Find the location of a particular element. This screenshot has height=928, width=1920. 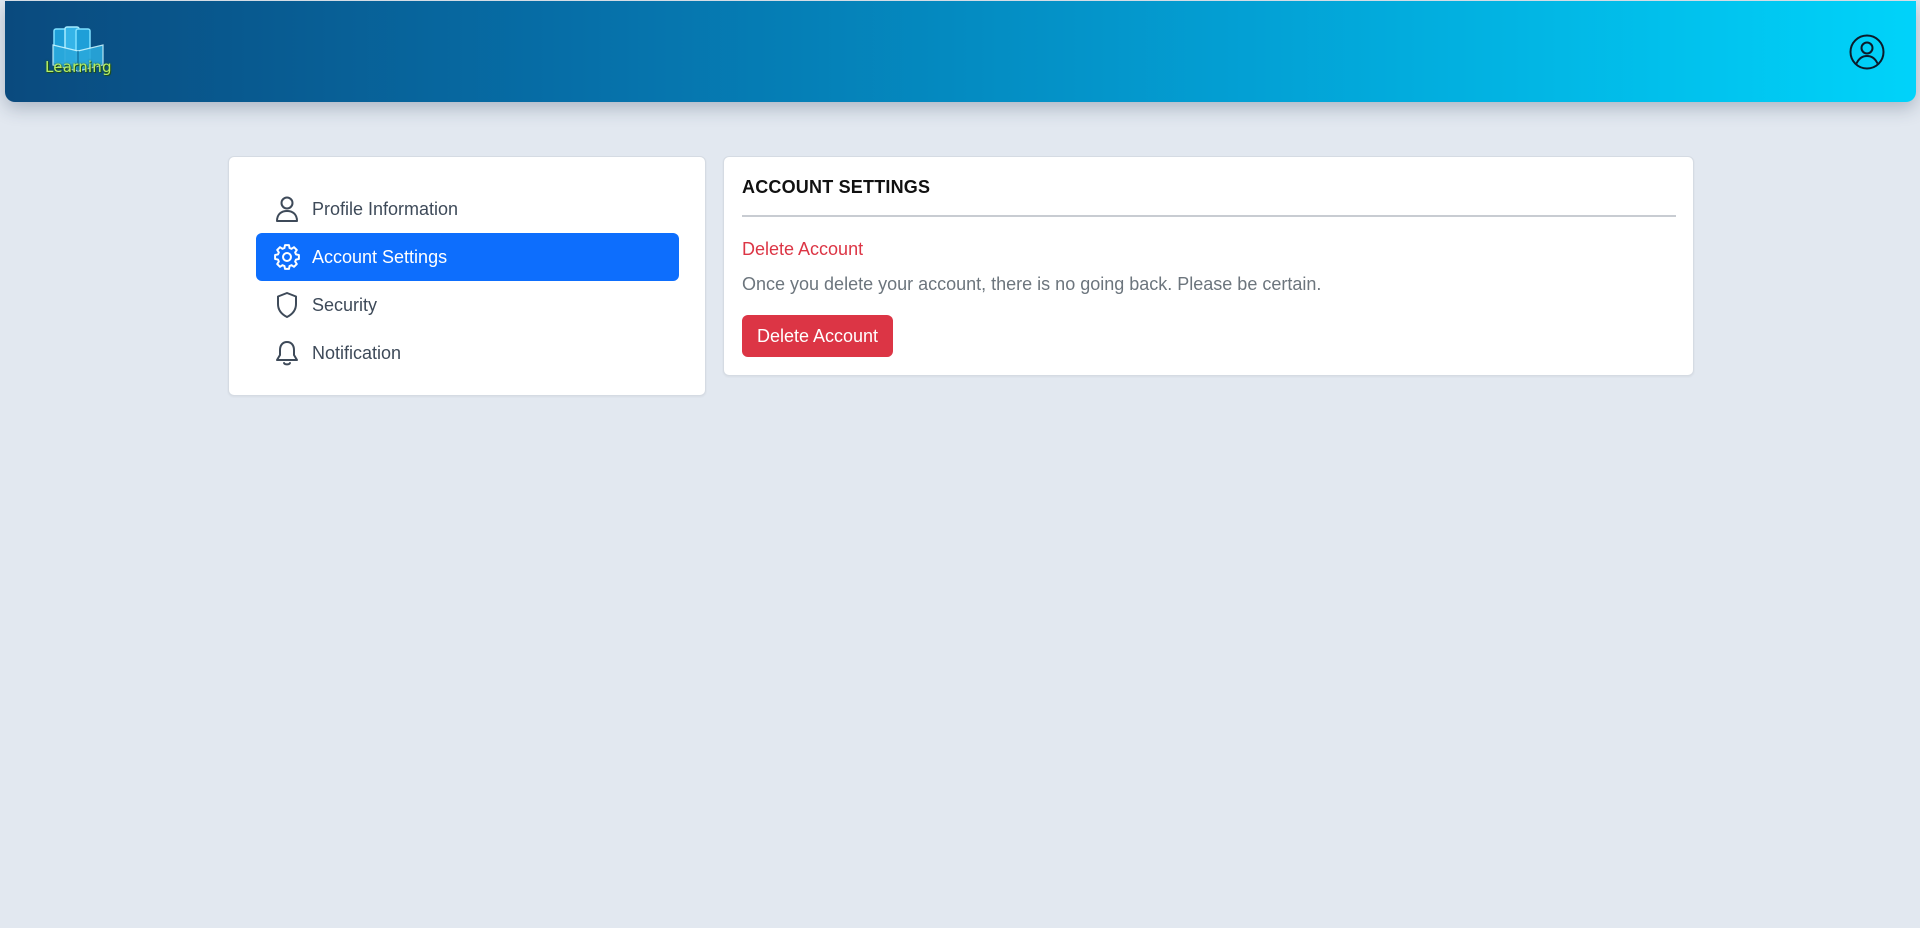

bell-icon is located at coordinates (287, 353).